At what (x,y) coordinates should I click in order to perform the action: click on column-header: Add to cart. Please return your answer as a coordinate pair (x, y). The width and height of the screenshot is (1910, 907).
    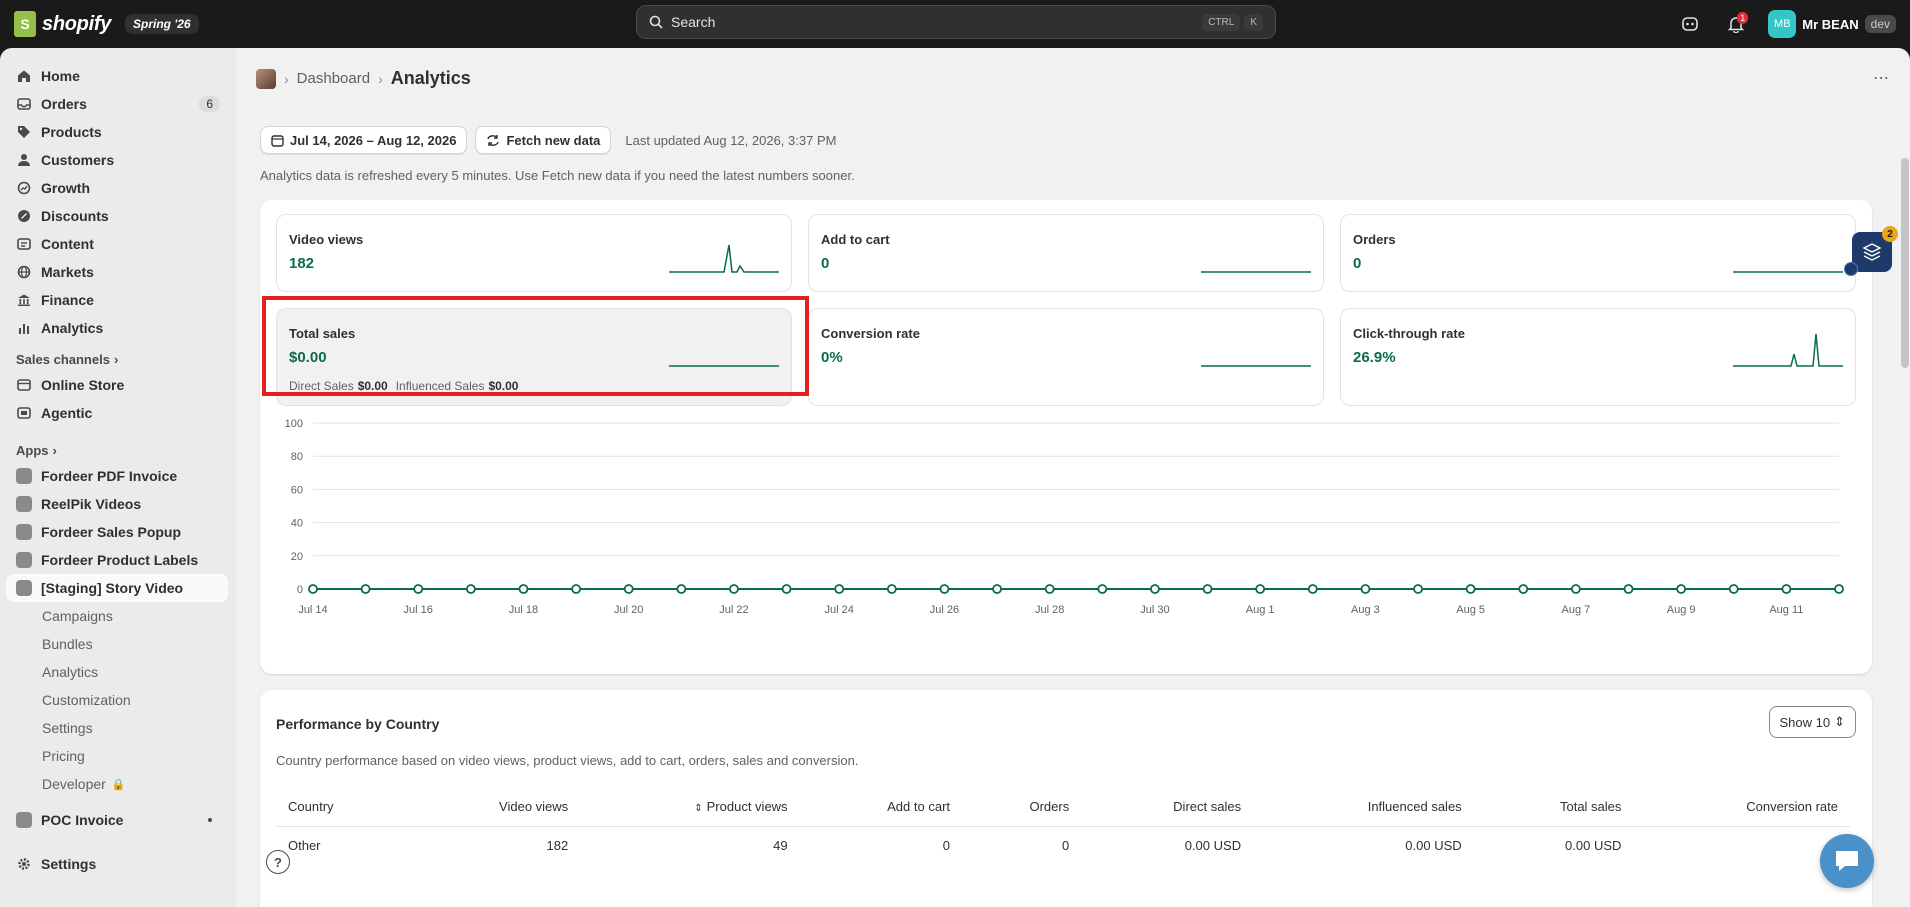
    Looking at the image, I should click on (881, 807).